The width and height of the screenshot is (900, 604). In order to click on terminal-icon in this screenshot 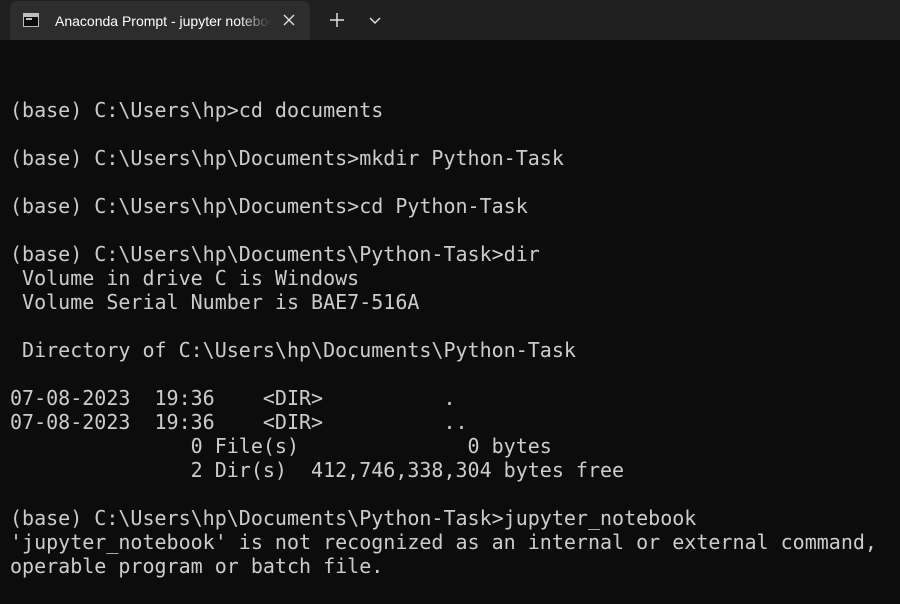, I will do `click(31, 20)`.